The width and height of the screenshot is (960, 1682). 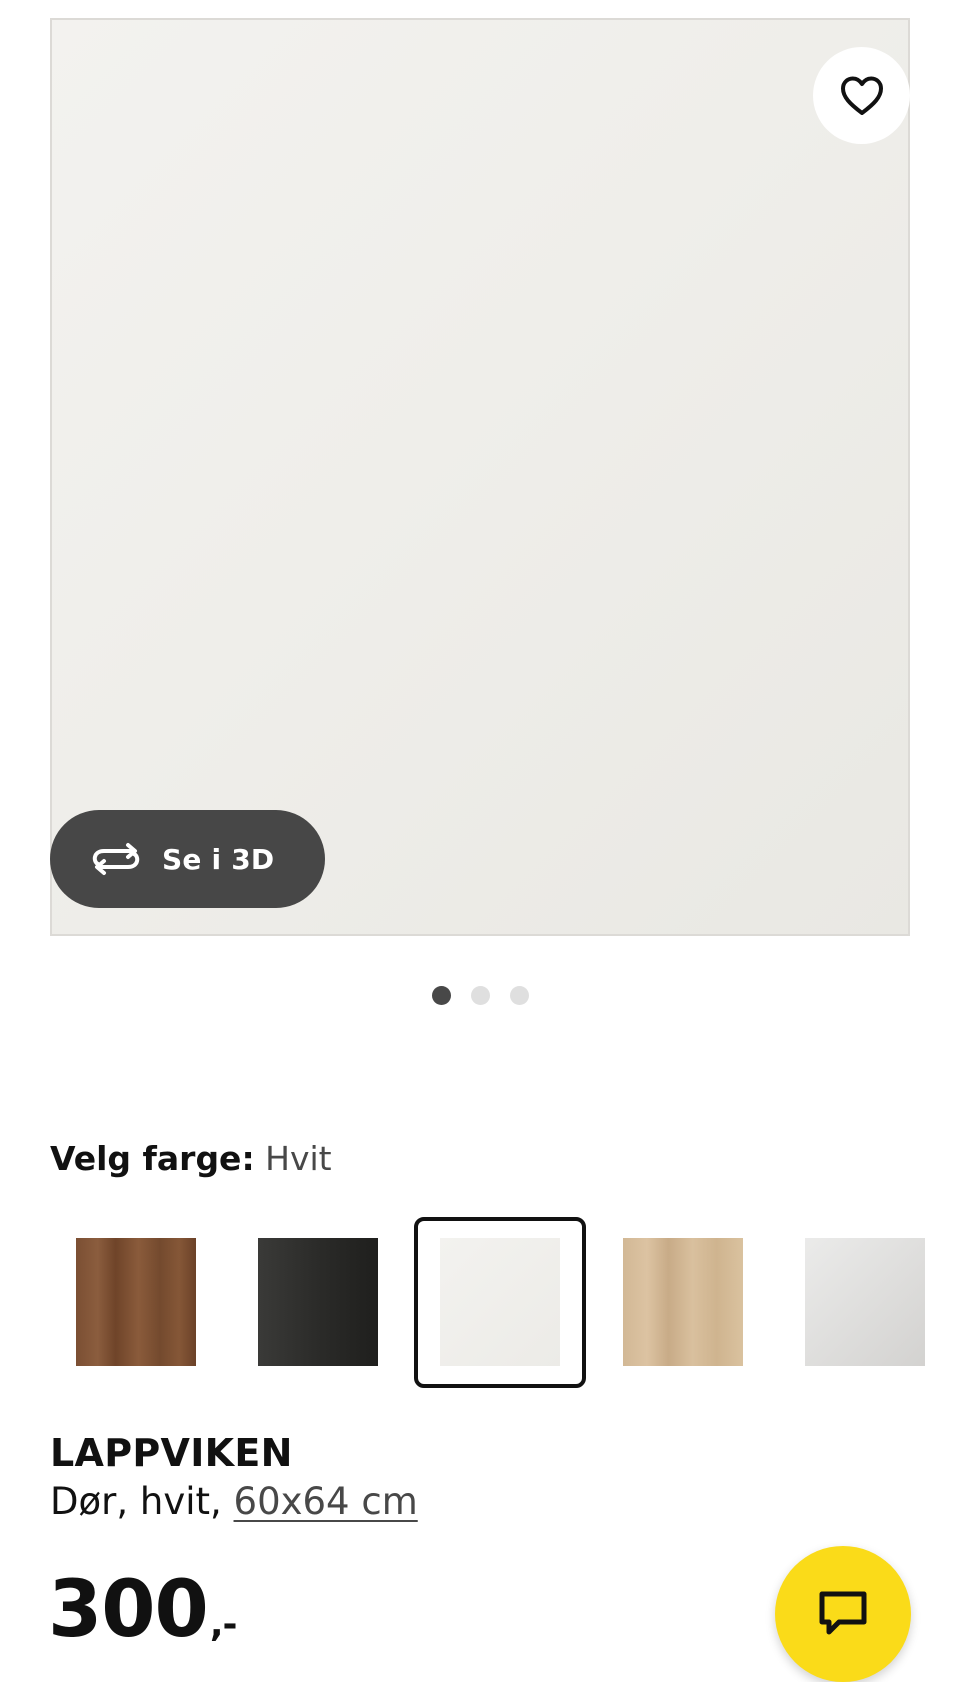 I want to click on carousel-pagination, so click(x=480, y=996).